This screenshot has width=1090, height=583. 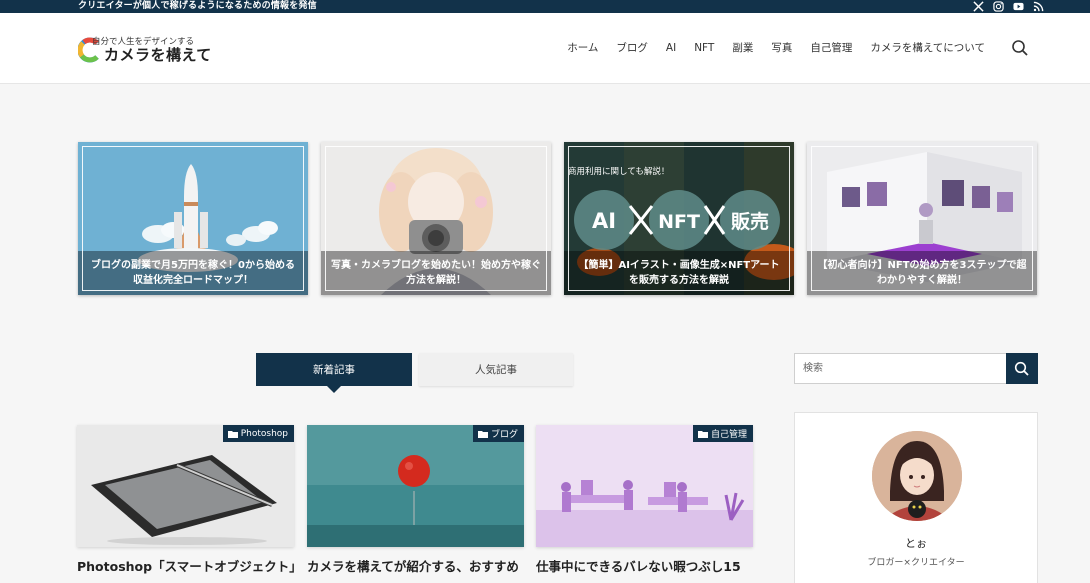 I want to click on profile-widget: とぉ ブロガー×クリエイター, so click(x=916, y=497).